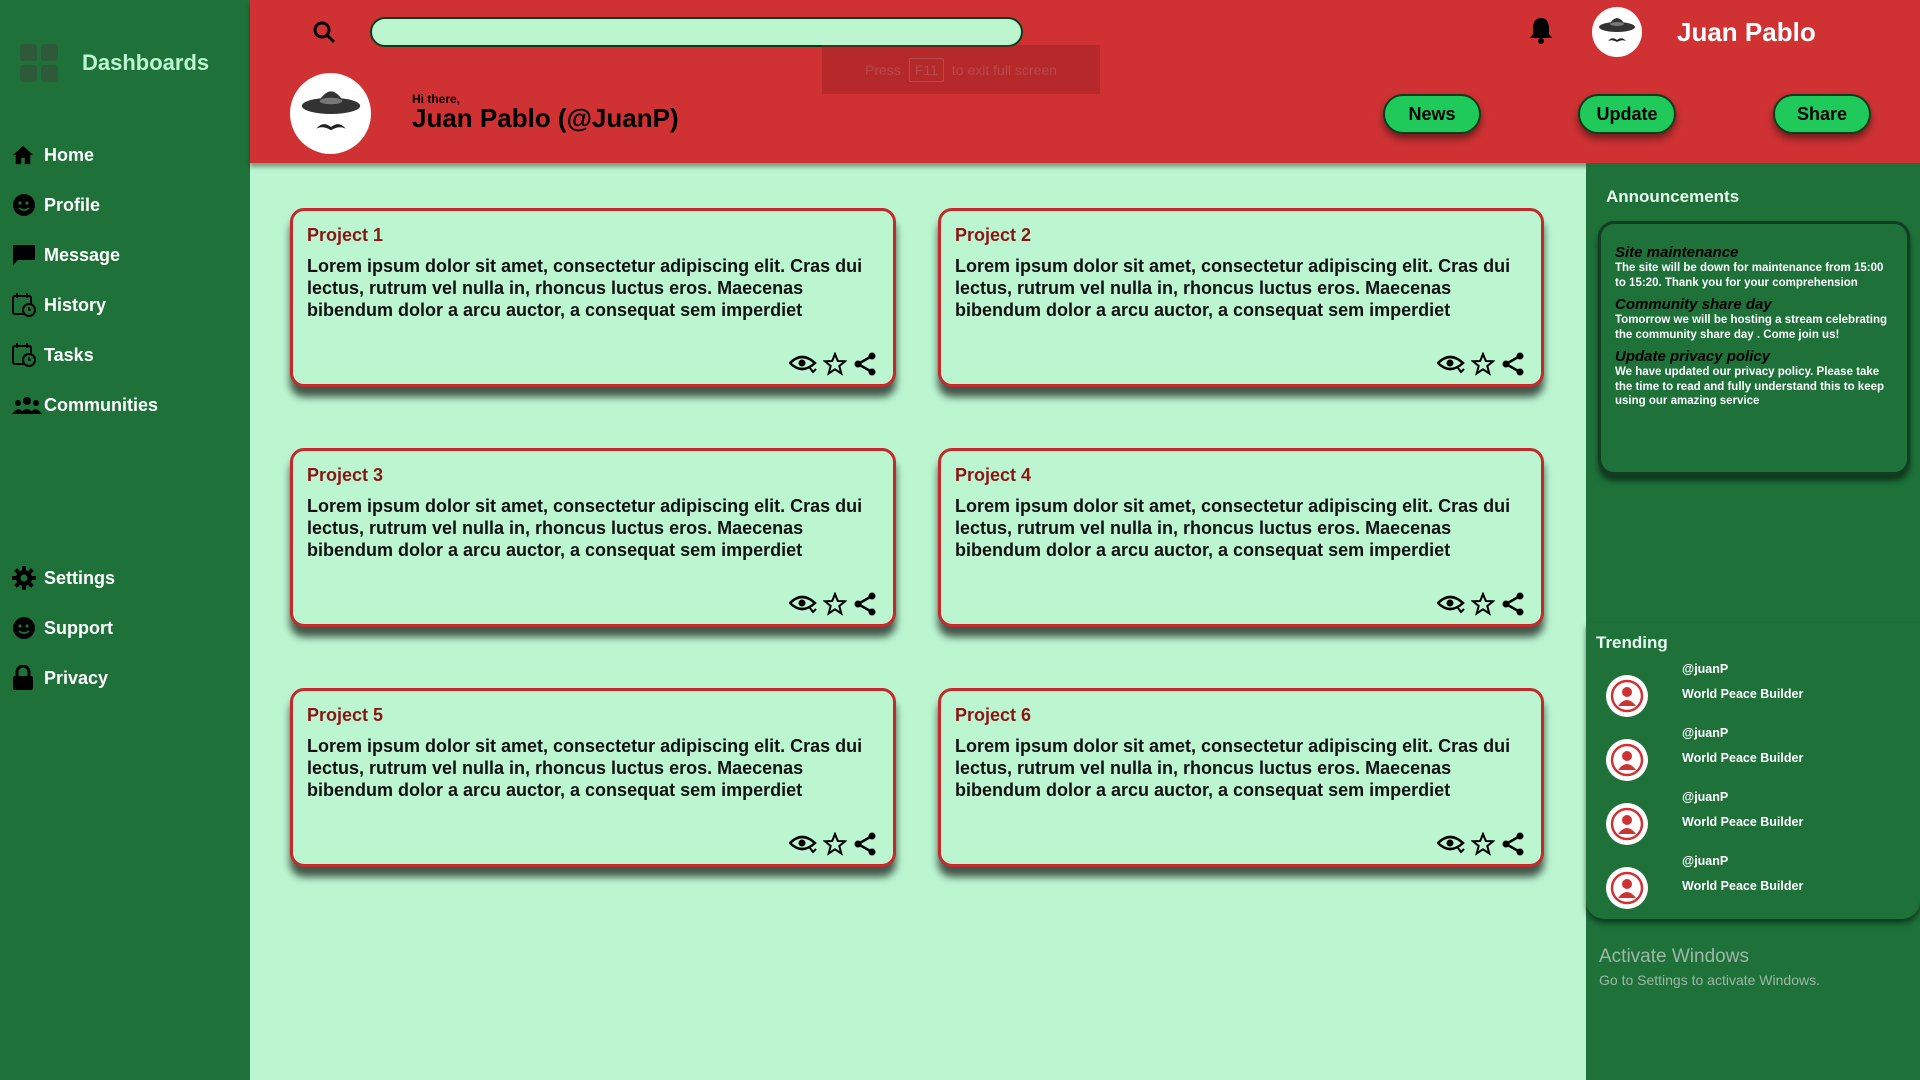 The image size is (1920, 1080). Describe the element at coordinates (1674, 956) in the screenshot. I see `watermark-title: Activate Windows` at that location.